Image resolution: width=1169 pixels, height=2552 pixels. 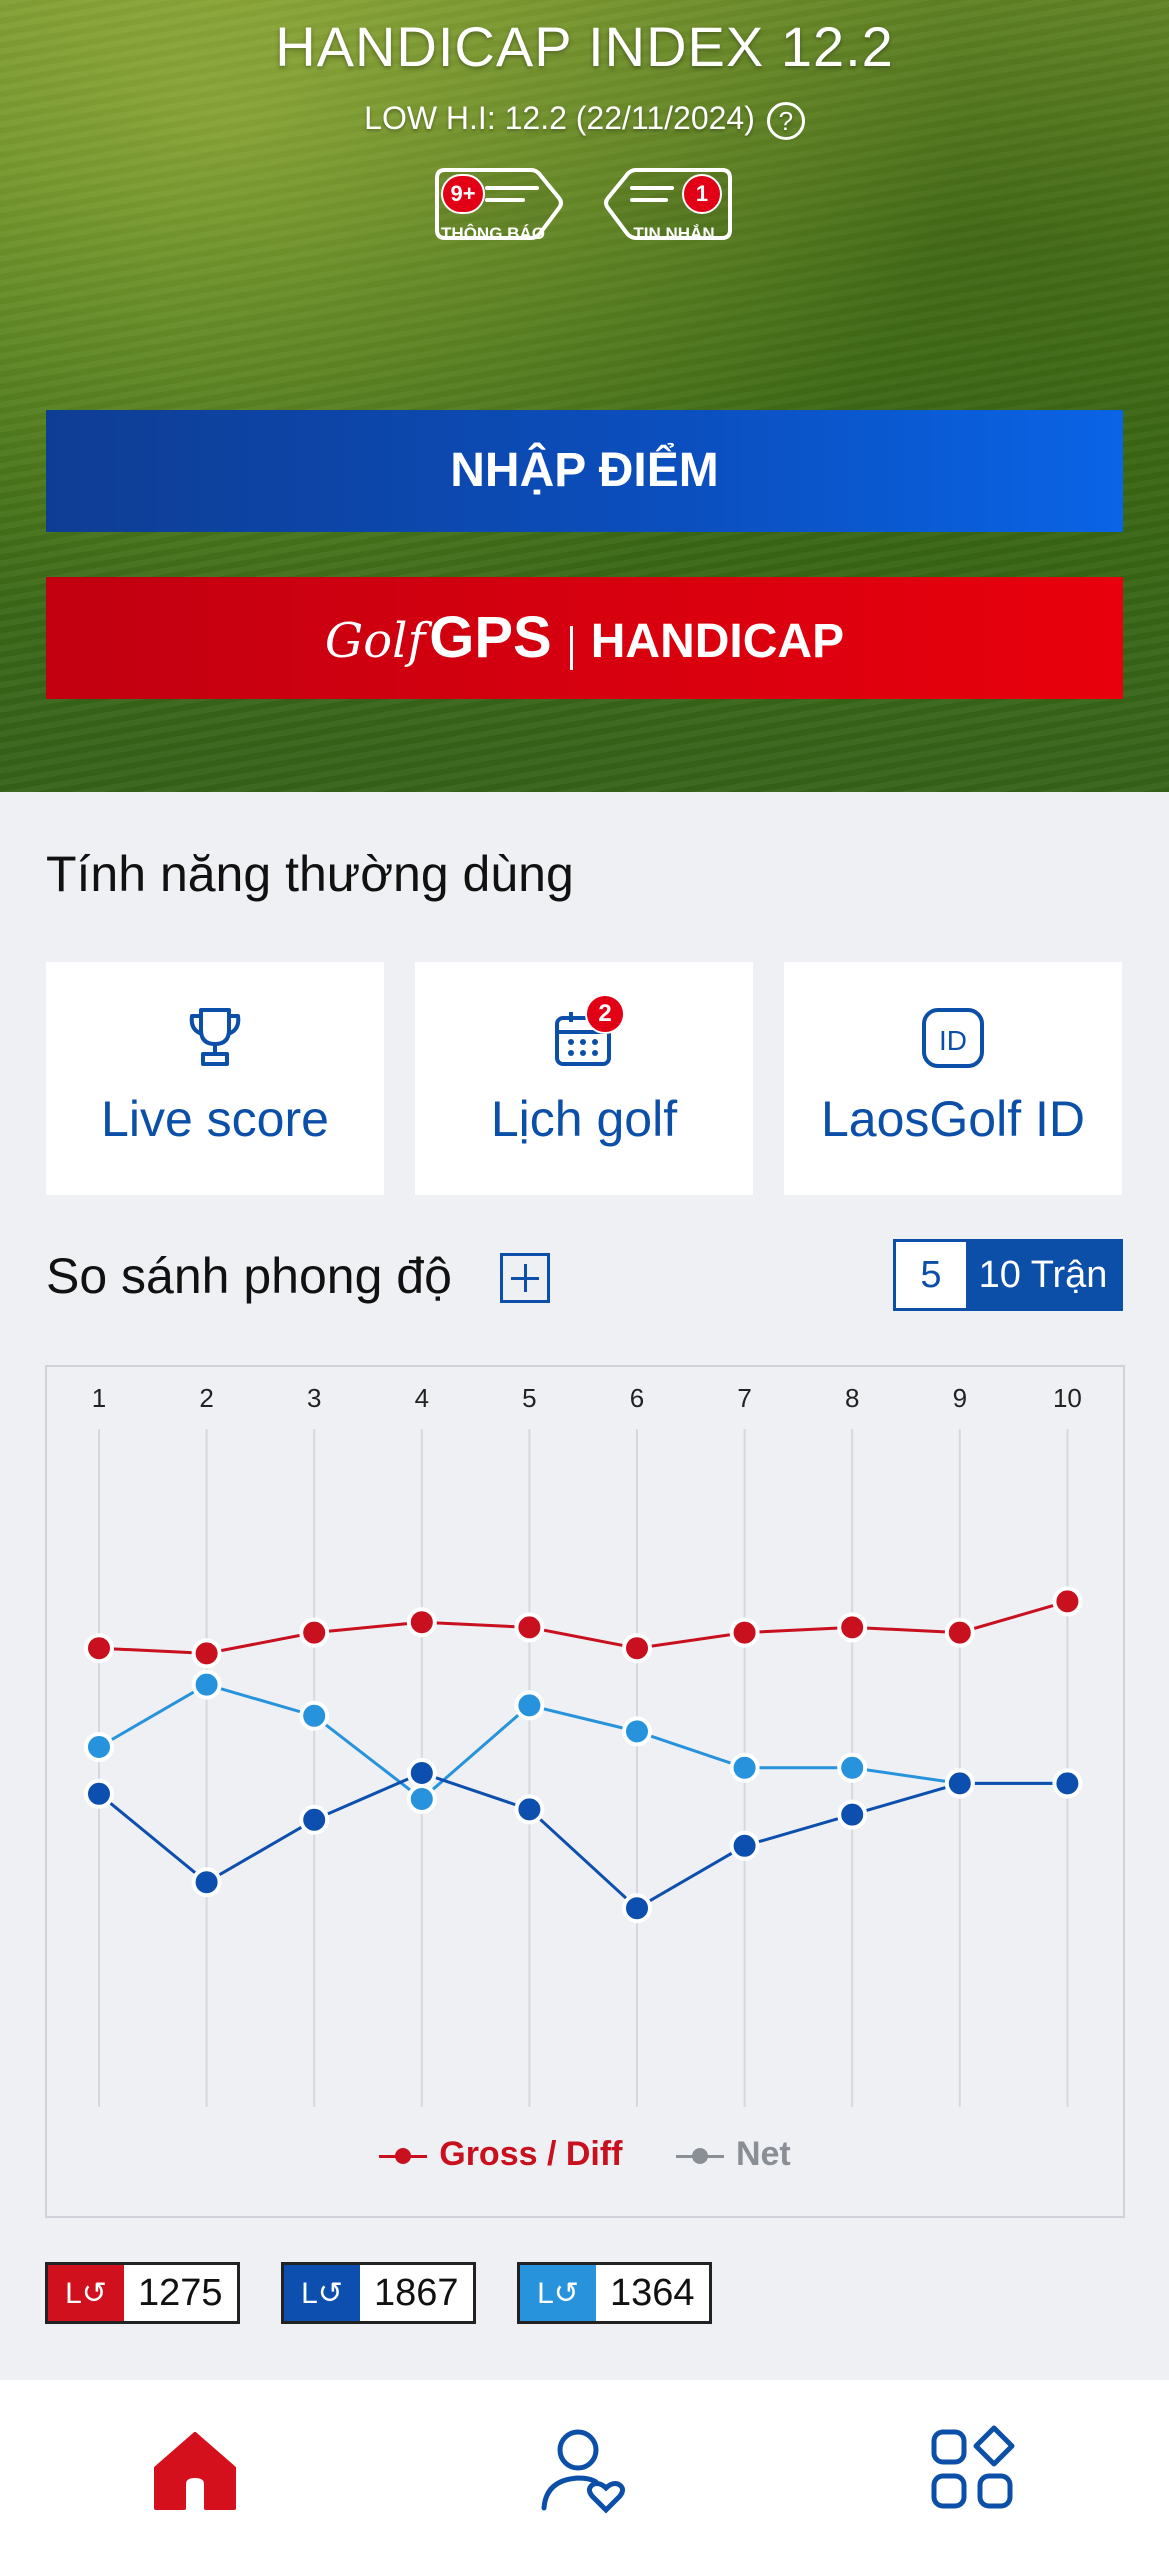 I want to click on grid-icon, so click(x=973, y=2469).